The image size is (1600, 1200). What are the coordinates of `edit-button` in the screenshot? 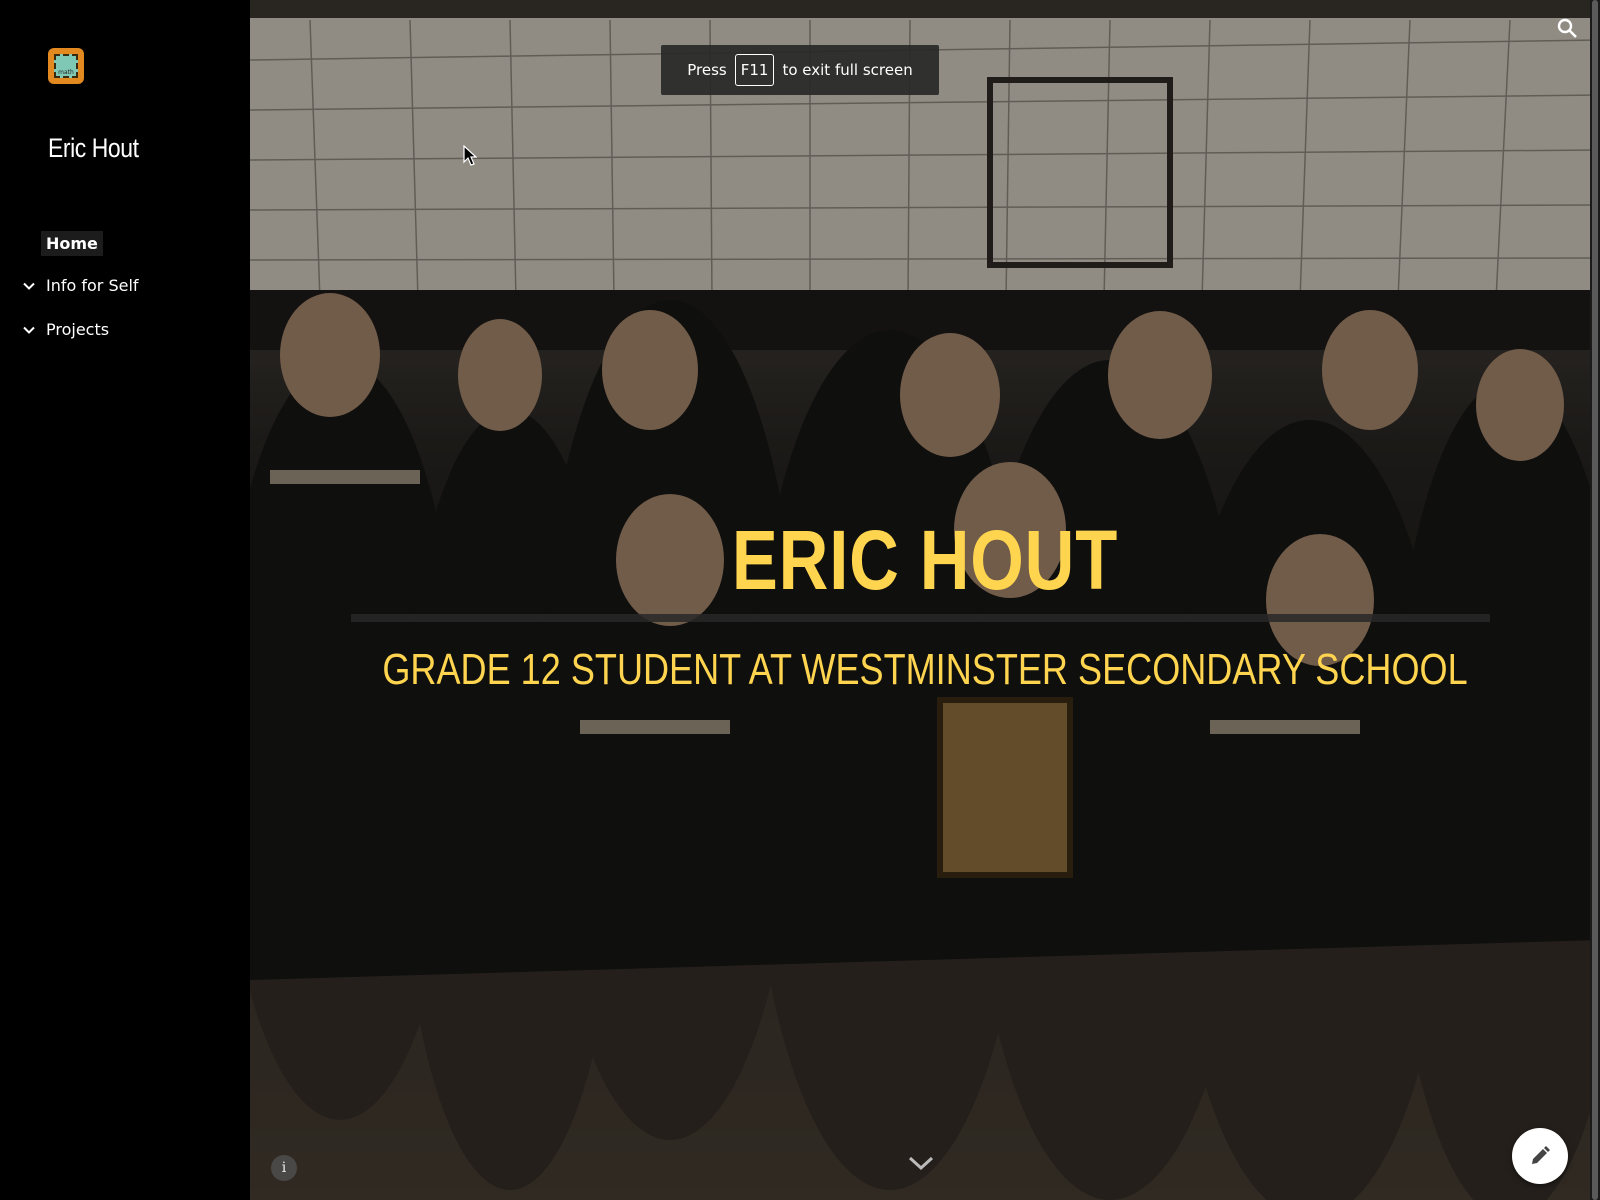 It's located at (1540, 1156).